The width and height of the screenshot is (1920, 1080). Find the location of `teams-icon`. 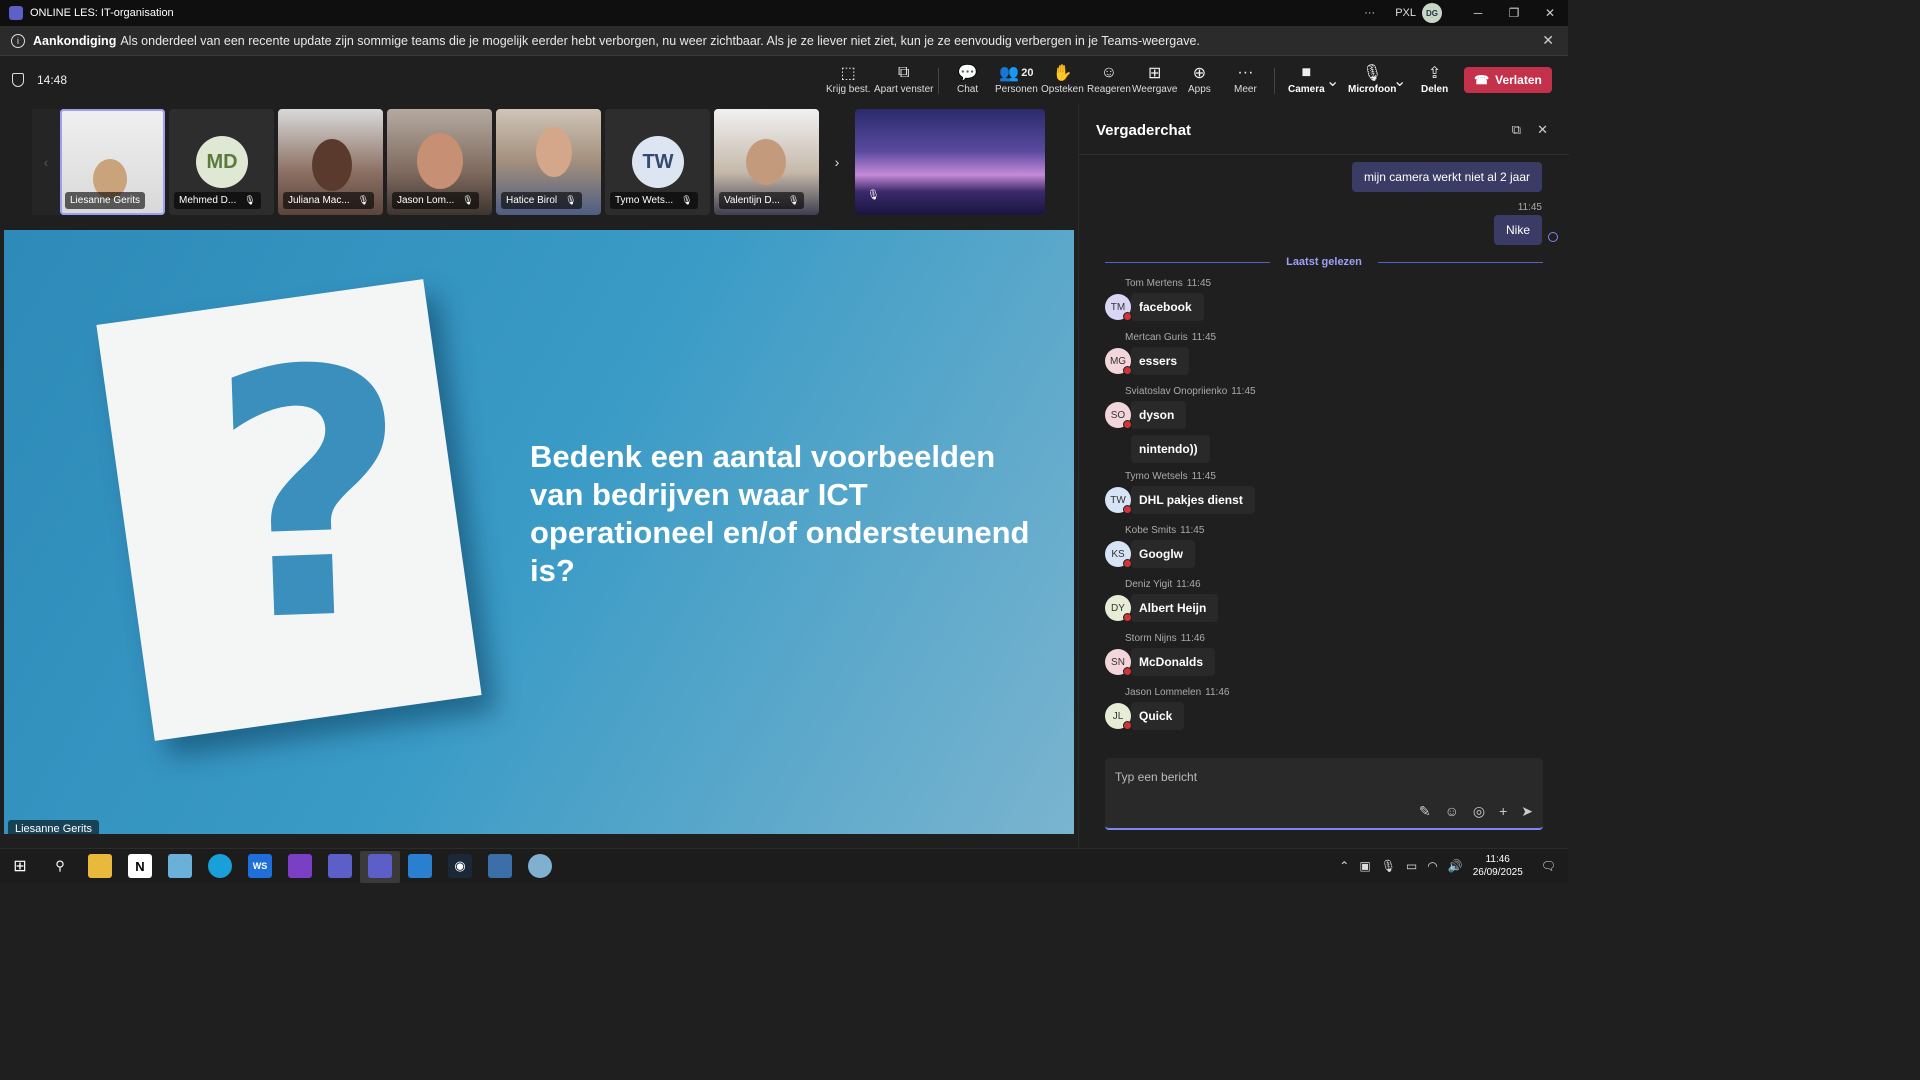

teams-icon is located at coordinates (340, 866).